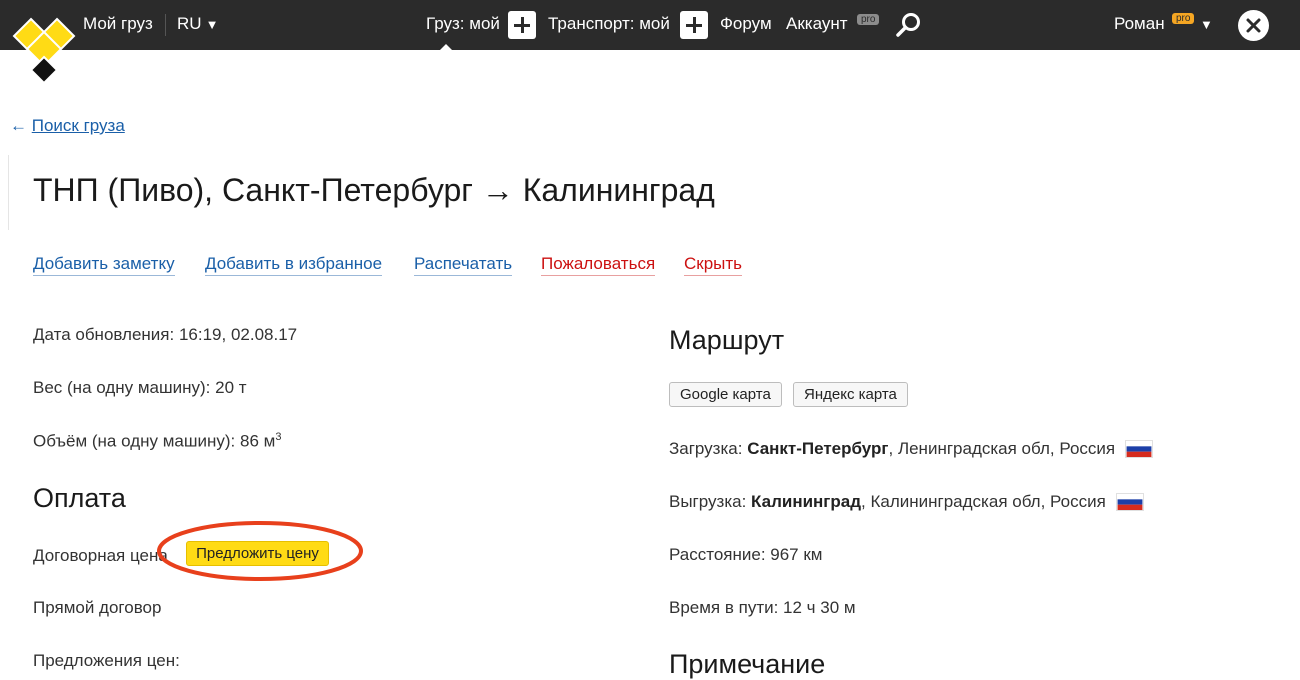 Image resolution: width=1300 pixels, height=680 pixels. I want to click on loading-region: , Ленинградская обл, Россия, so click(1002, 448).